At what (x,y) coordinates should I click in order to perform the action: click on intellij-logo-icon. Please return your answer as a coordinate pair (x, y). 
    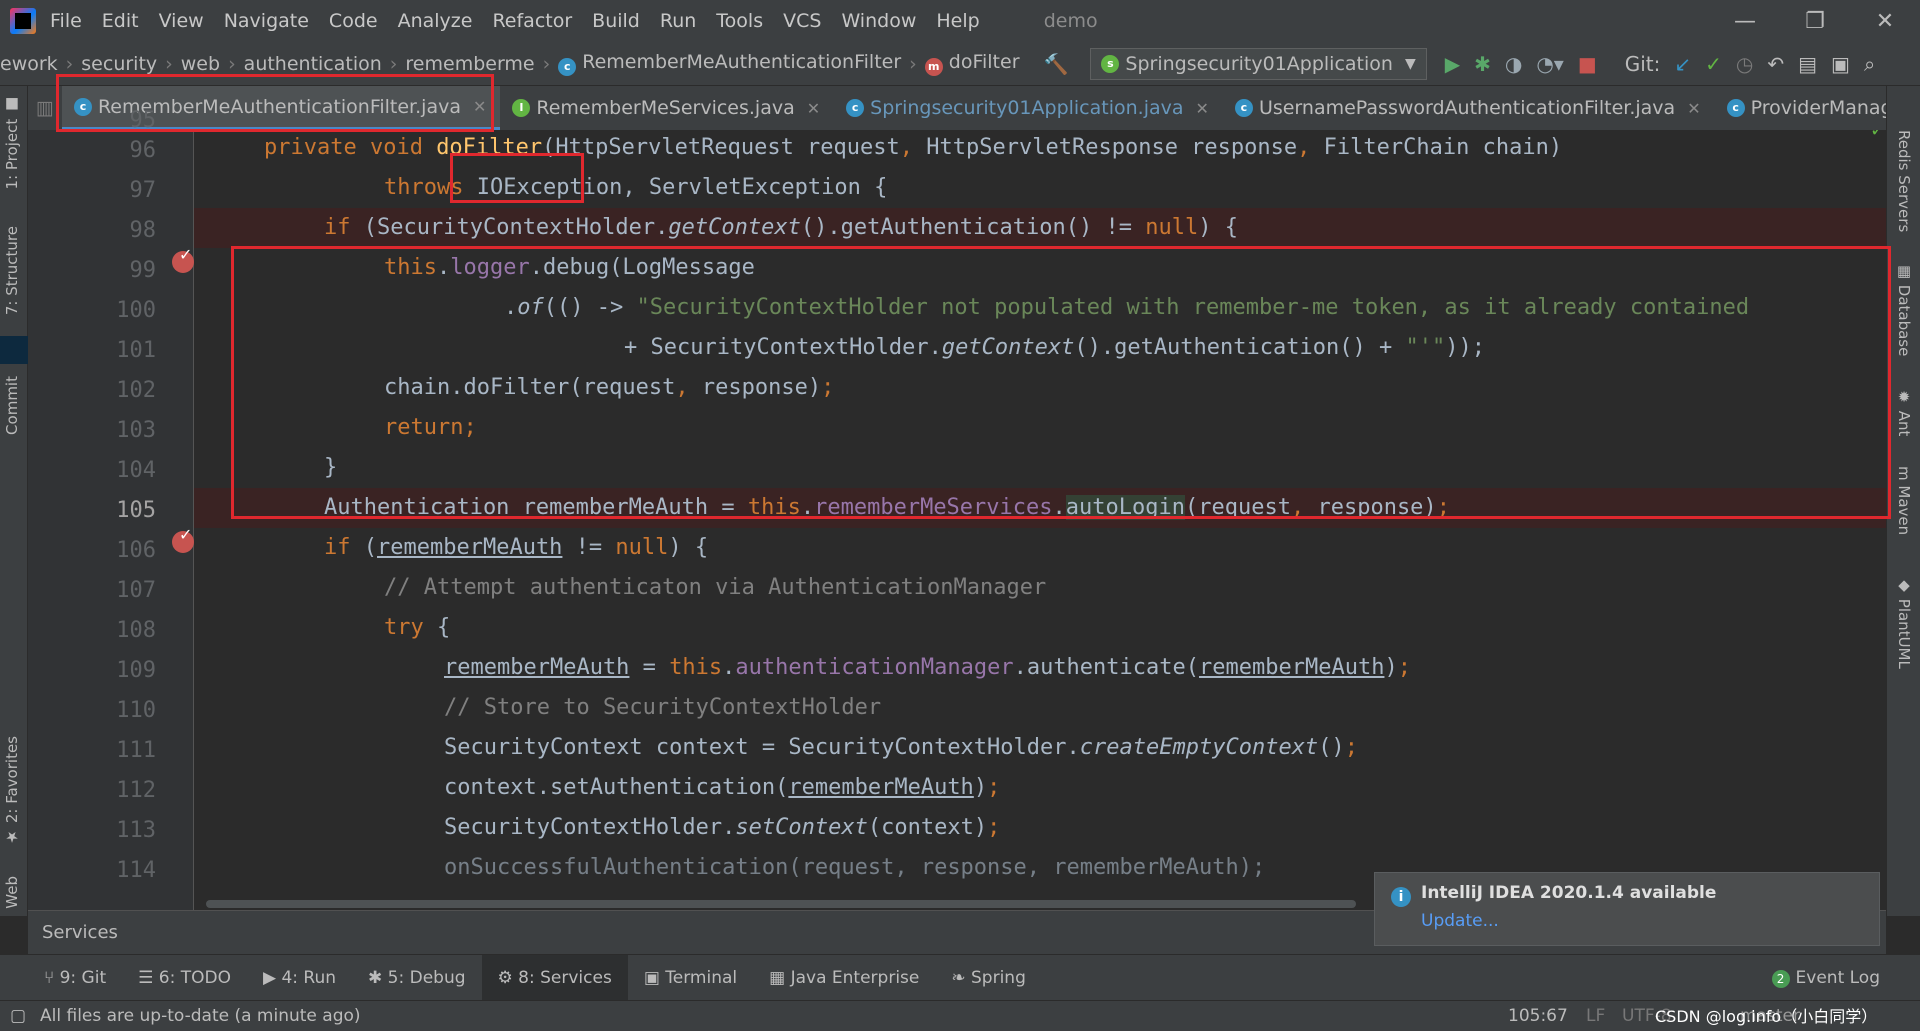
    Looking at the image, I should click on (23, 21).